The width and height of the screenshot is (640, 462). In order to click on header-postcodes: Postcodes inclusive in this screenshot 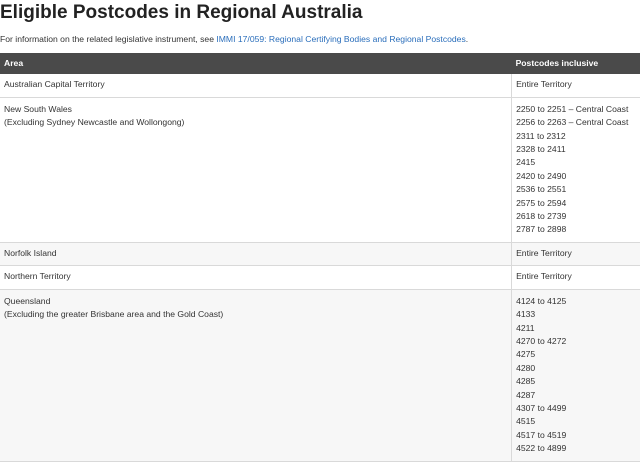, I will do `click(575, 64)`.